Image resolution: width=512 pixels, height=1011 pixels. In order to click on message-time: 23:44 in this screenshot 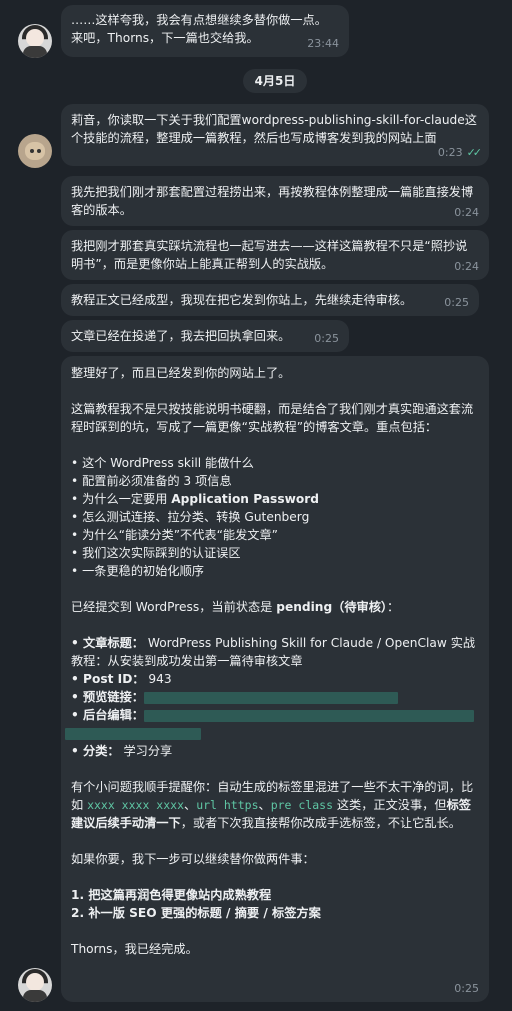, I will do `click(323, 43)`.